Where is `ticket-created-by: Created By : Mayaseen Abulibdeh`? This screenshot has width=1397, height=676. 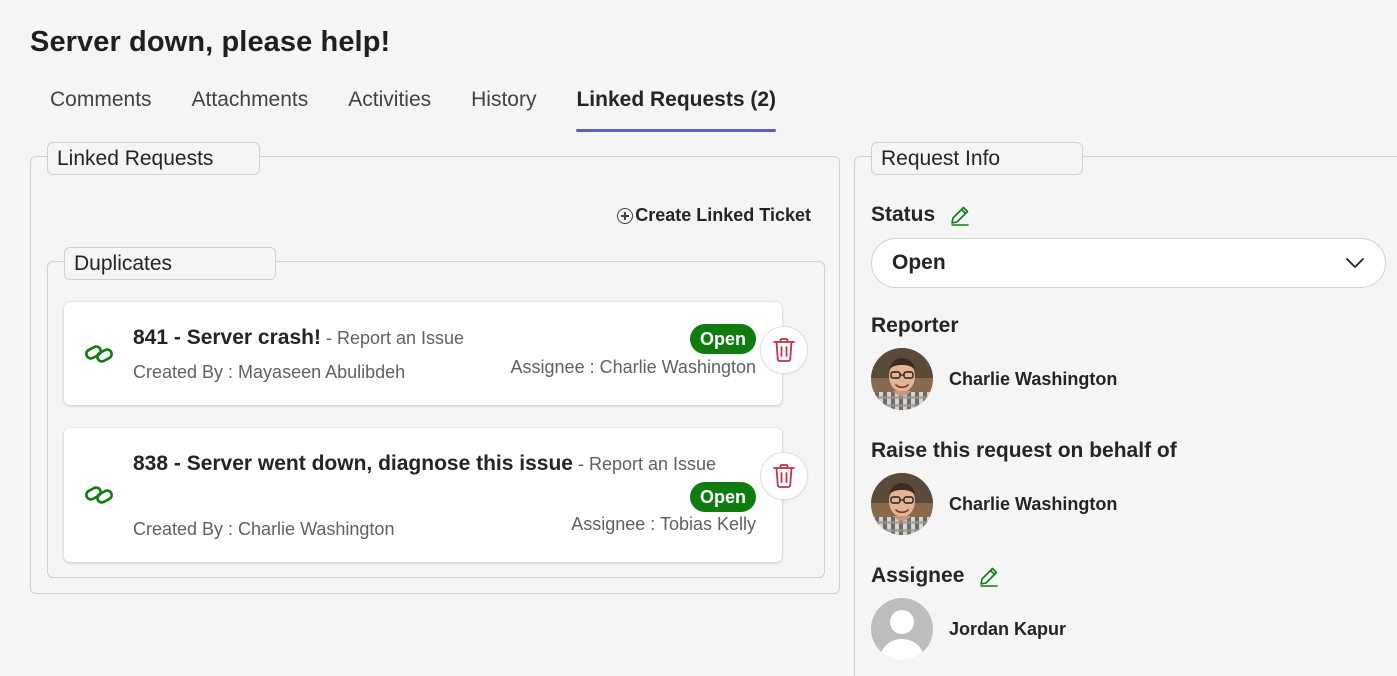
ticket-created-by: Created By : Mayaseen Abulibdeh is located at coordinates (269, 372).